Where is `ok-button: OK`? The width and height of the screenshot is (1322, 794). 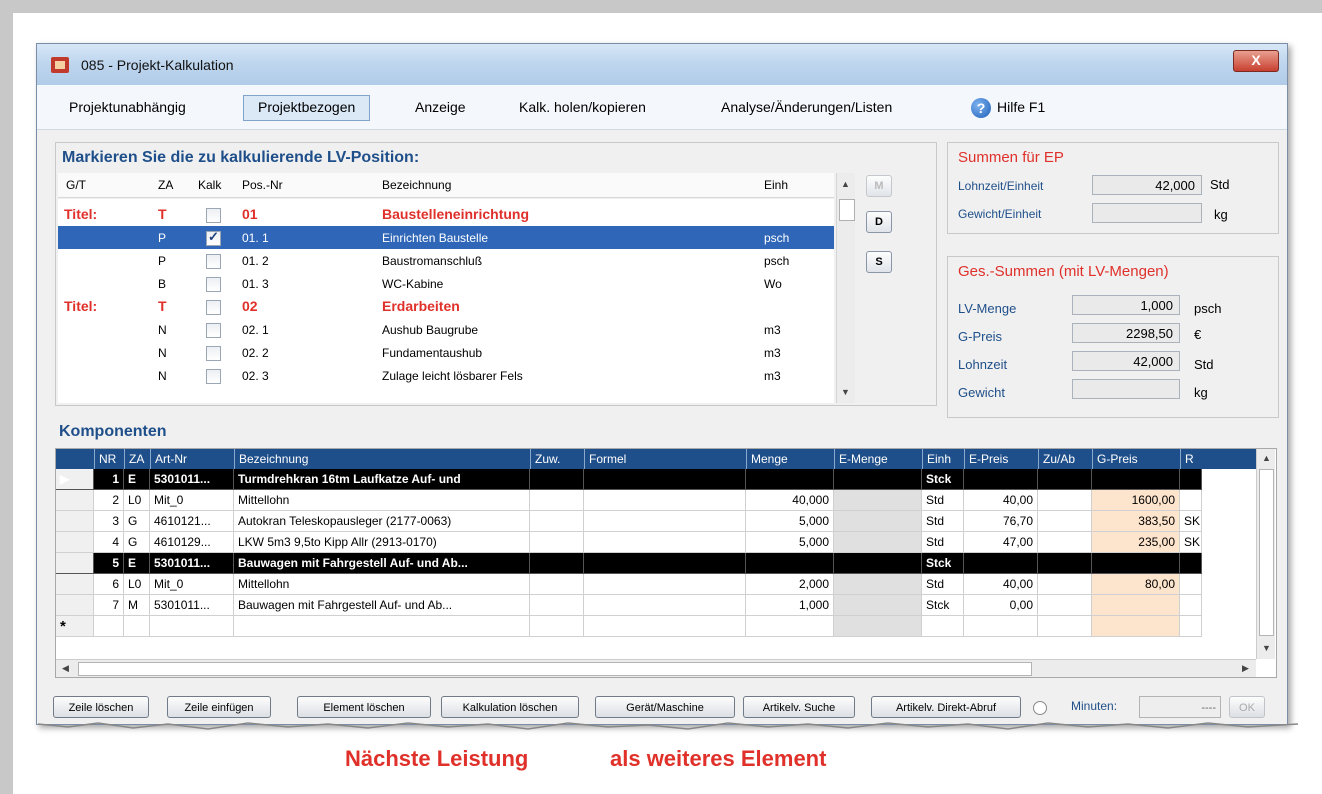 ok-button: OK is located at coordinates (1247, 707).